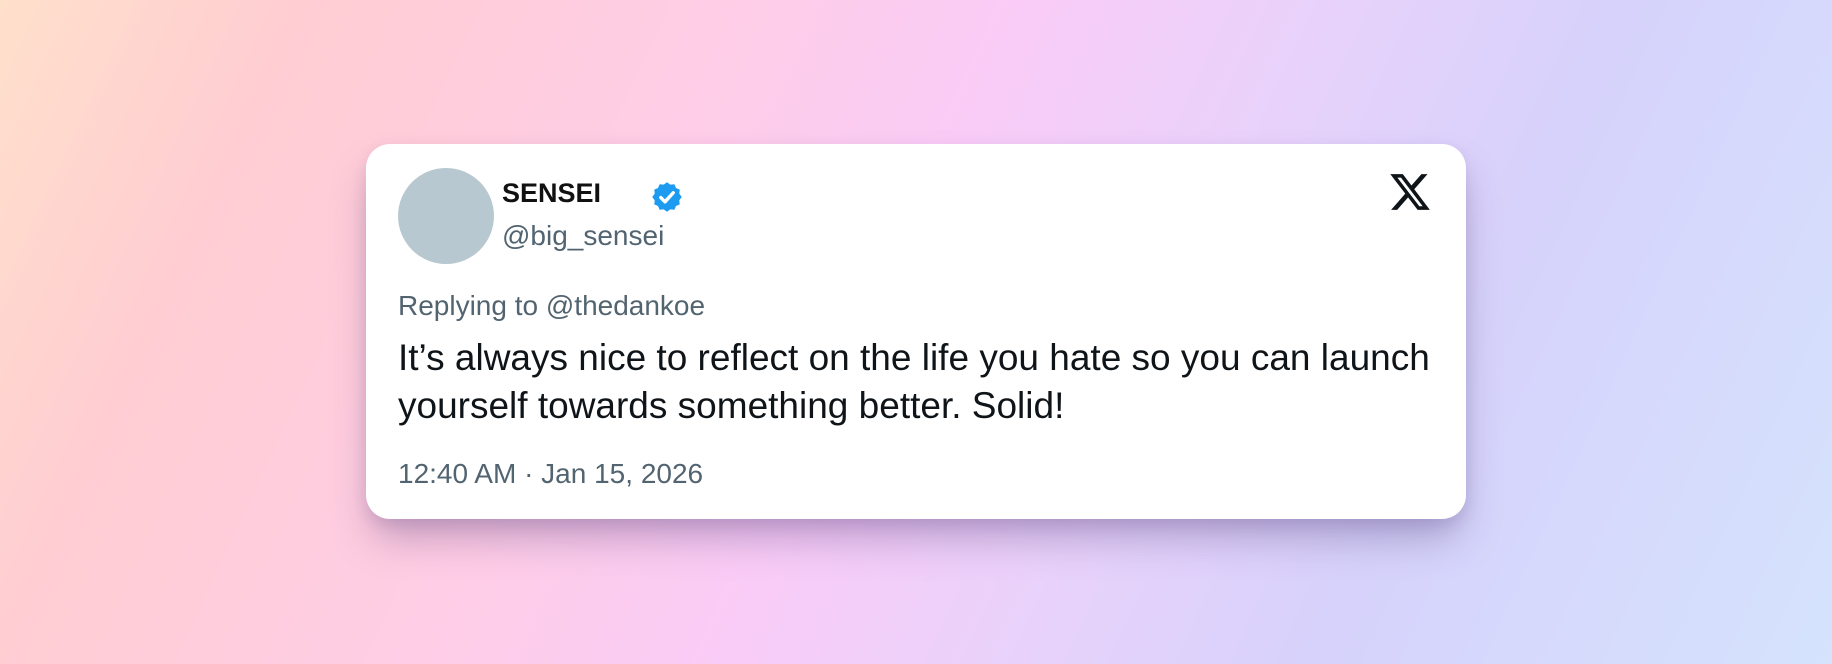  What do you see at coordinates (551, 193) in the screenshot?
I see `display-name: SENSEI` at bounding box center [551, 193].